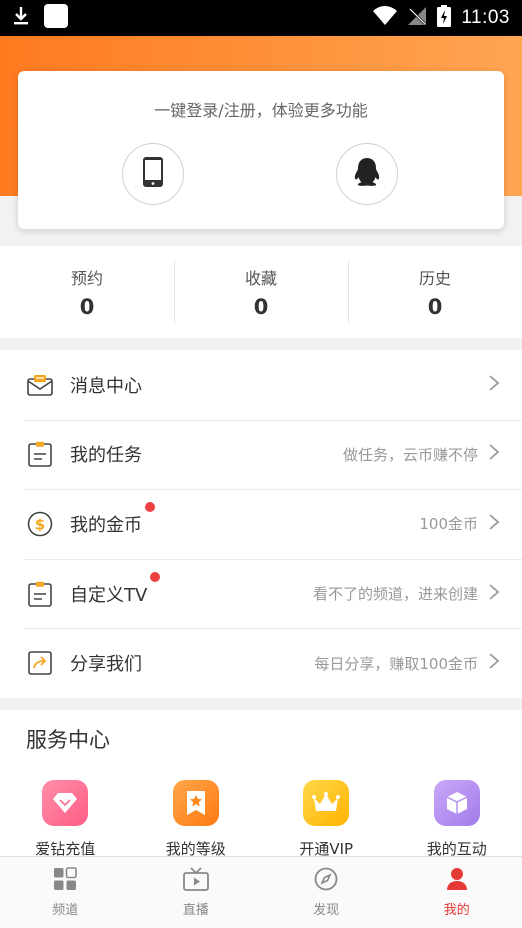  I want to click on menu-item-share: 分享我们 每日分享，赚取100金币, so click(261, 663).